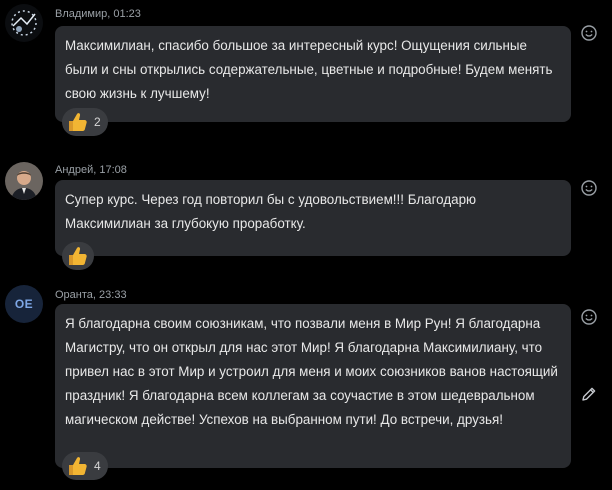 The image size is (612, 490). I want to click on avatar: OE, so click(24, 304).